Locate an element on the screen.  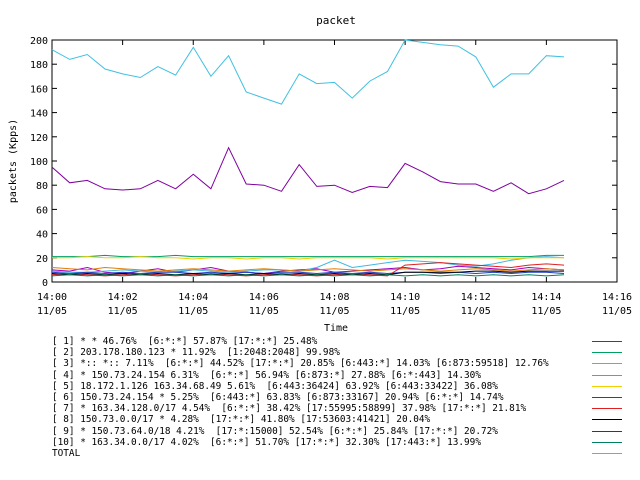
y-axis-label: packets (Kpps) is located at coordinates (13, 161).